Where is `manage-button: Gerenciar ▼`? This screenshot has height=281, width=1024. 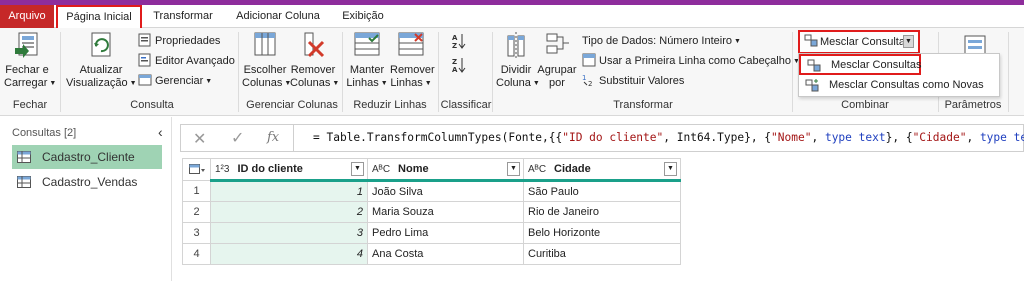
manage-button: Gerenciar ▼ is located at coordinates (175, 81).